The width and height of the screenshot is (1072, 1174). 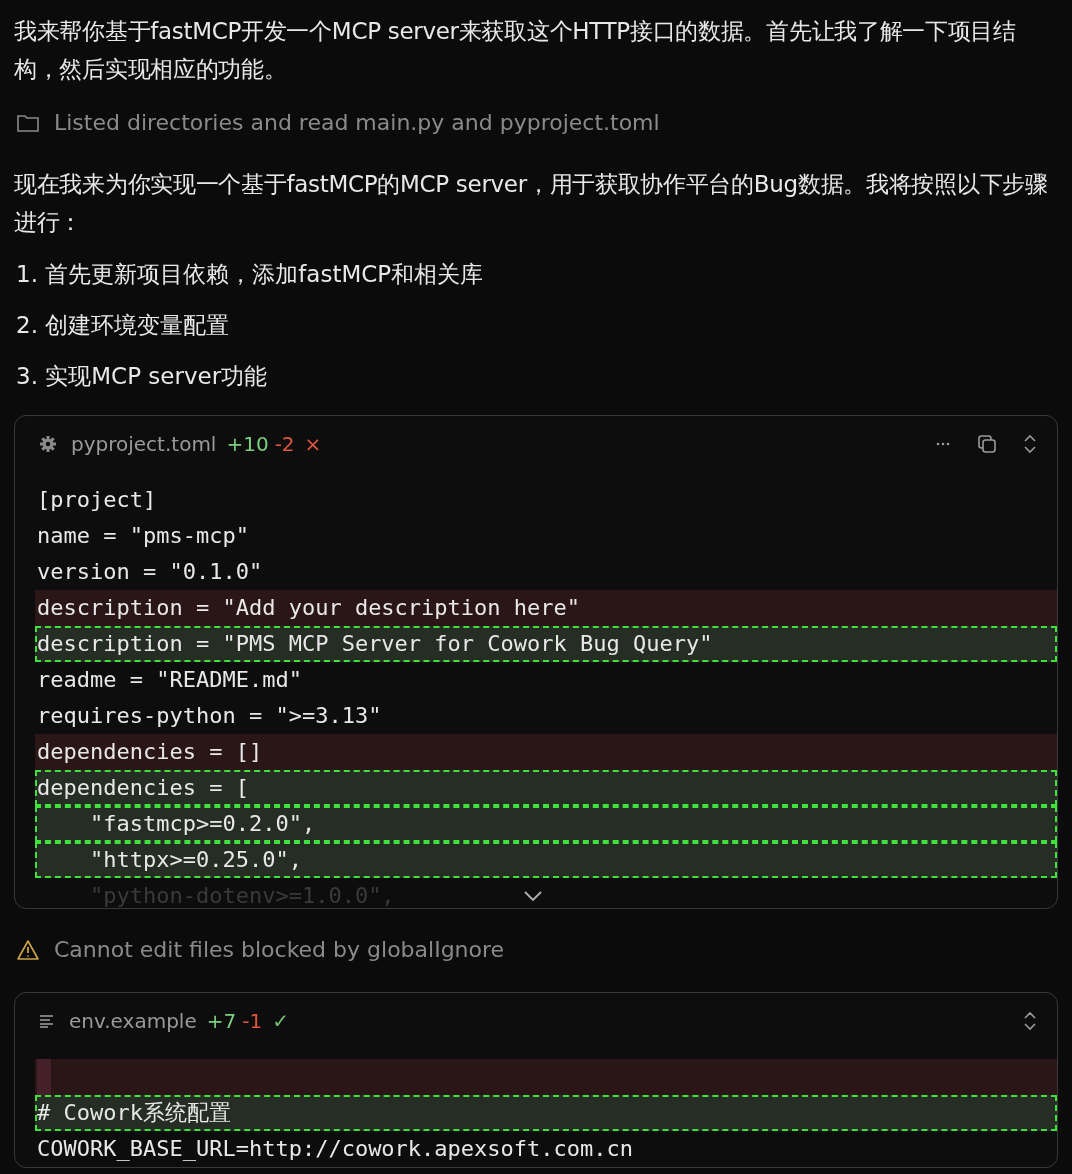 What do you see at coordinates (313, 444) in the screenshot?
I see `reject-mark: ×` at bounding box center [313, 444].